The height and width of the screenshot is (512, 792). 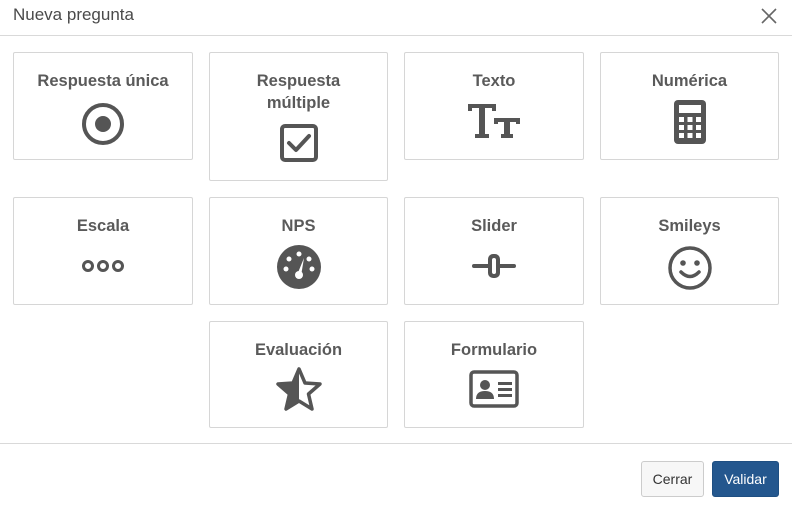 I want to click on question-type-label: Formulario, so click(x=494, y=350).